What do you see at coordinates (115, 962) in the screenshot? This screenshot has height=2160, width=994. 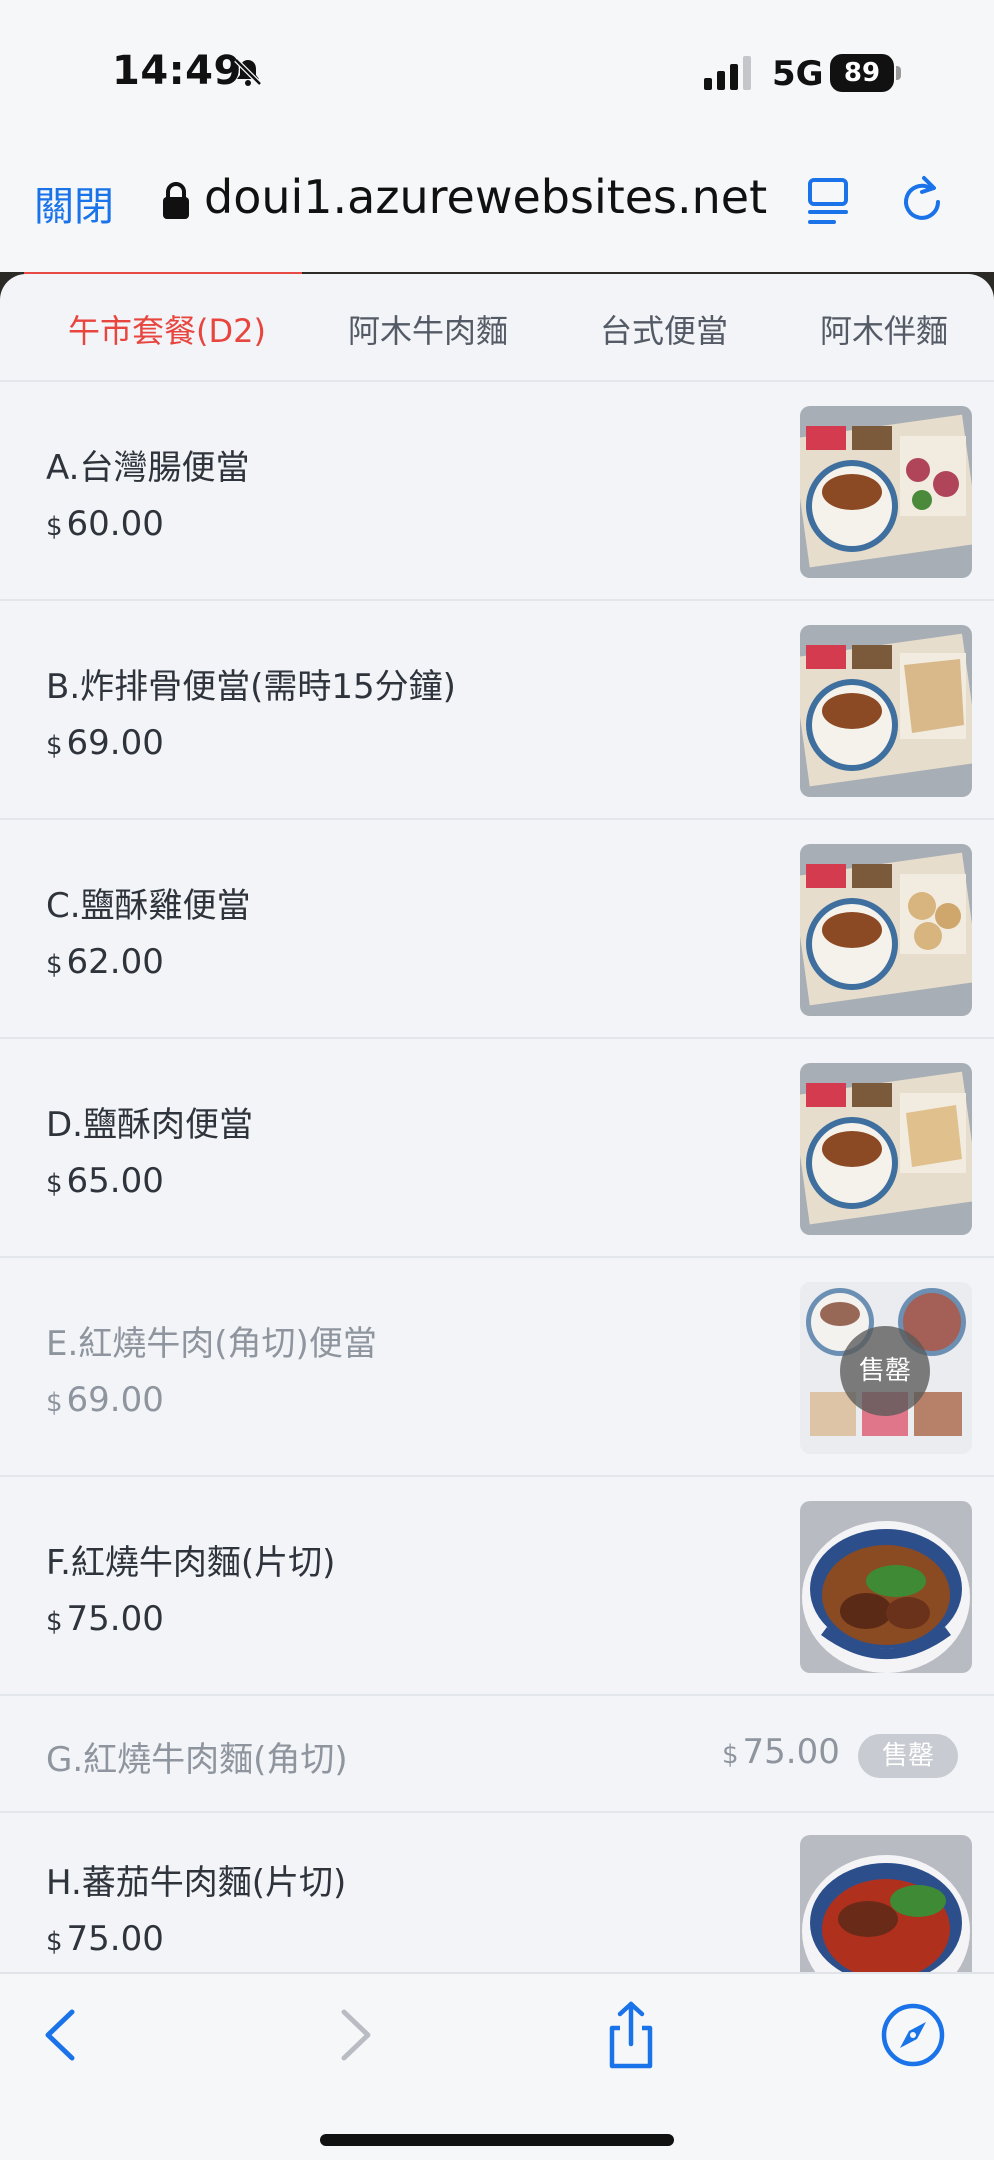 I see `price-value: 62.00` at bounding box center [115, 962].